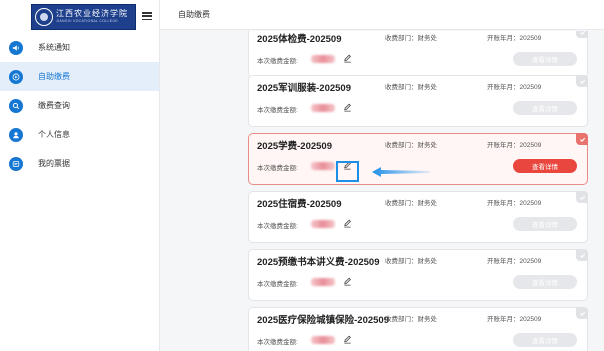  I want to click on card-title: 2025预缴书本讲义费-202509, so click(318, 262).